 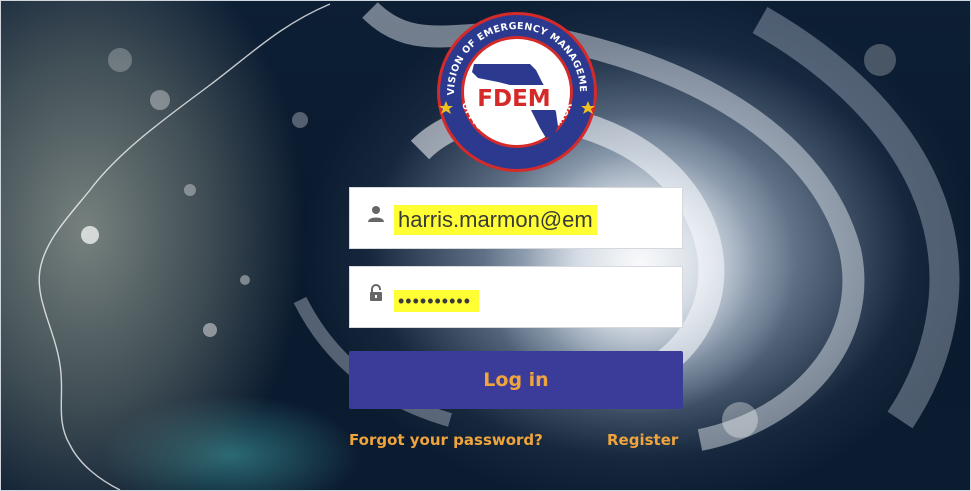 What do you see at coordinates (516, 297) in the screenshot?
I see `password-field: ••••••••••` at bounding box center [516, 297].